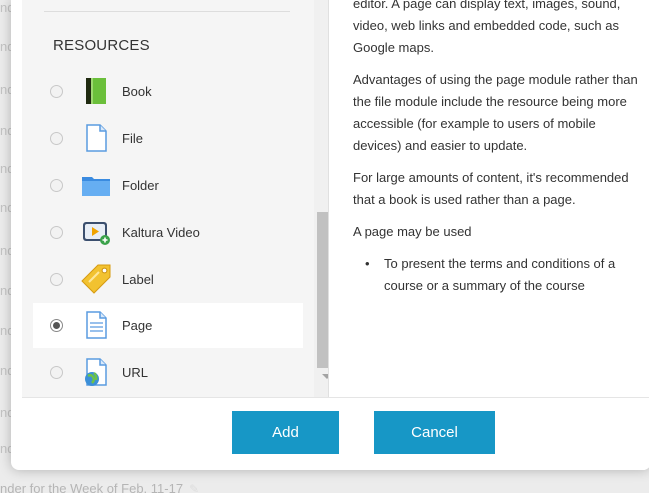 This screenshot has width=649, height=493. Describe the element at coordinates (96, 372) in the screenshot. I see `url-icon` at that location.